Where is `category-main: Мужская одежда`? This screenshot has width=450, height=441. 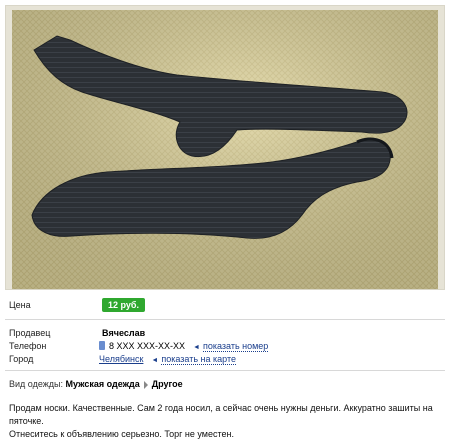
category-main: Мужская одежда is located at coordinates (103, 384).